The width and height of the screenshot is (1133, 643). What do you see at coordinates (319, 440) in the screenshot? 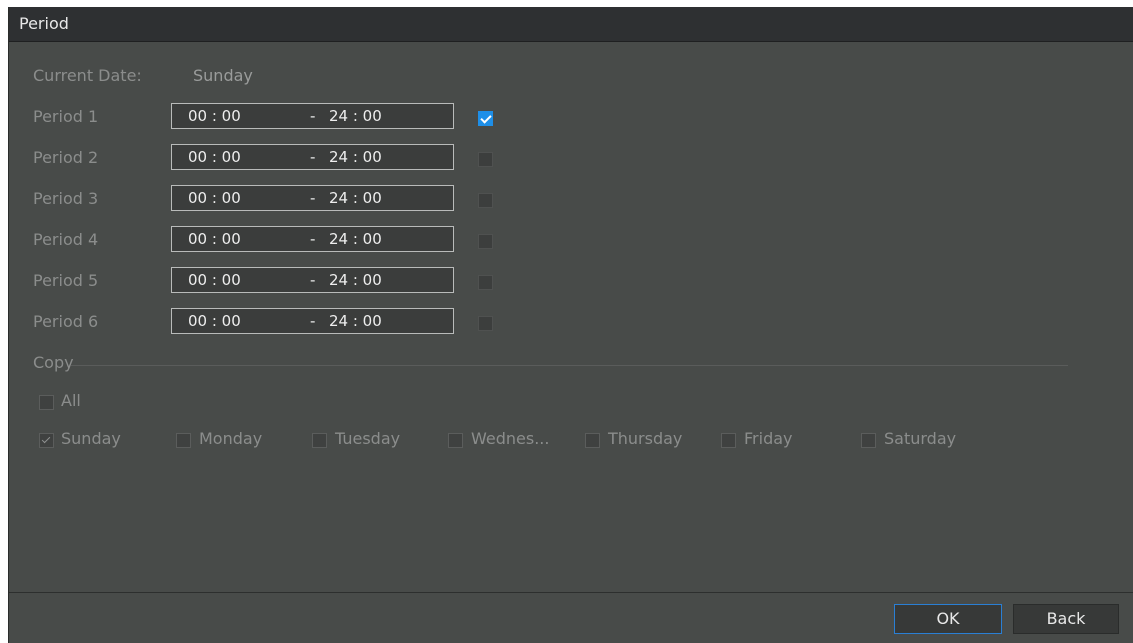
I see `copy-tuesday-checkbox` at bounding box center [319, 440].